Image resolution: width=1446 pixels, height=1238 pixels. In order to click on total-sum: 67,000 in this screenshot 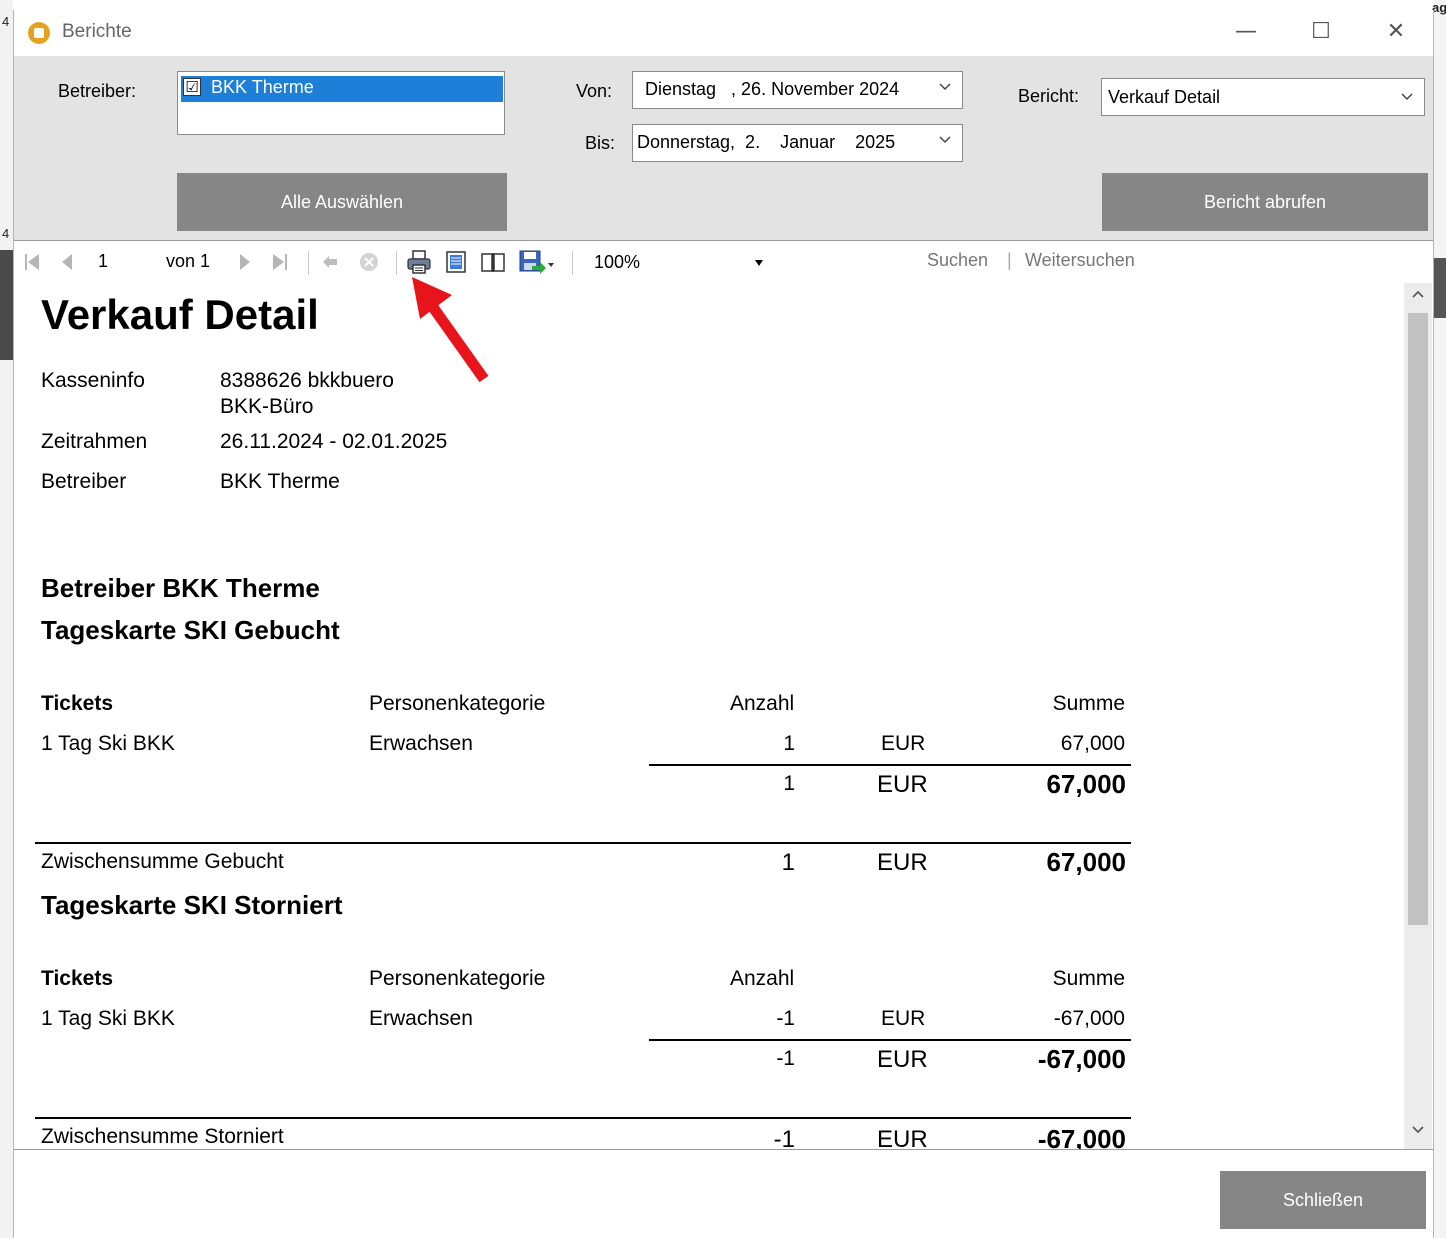, I will do `click(1086, 784)`.